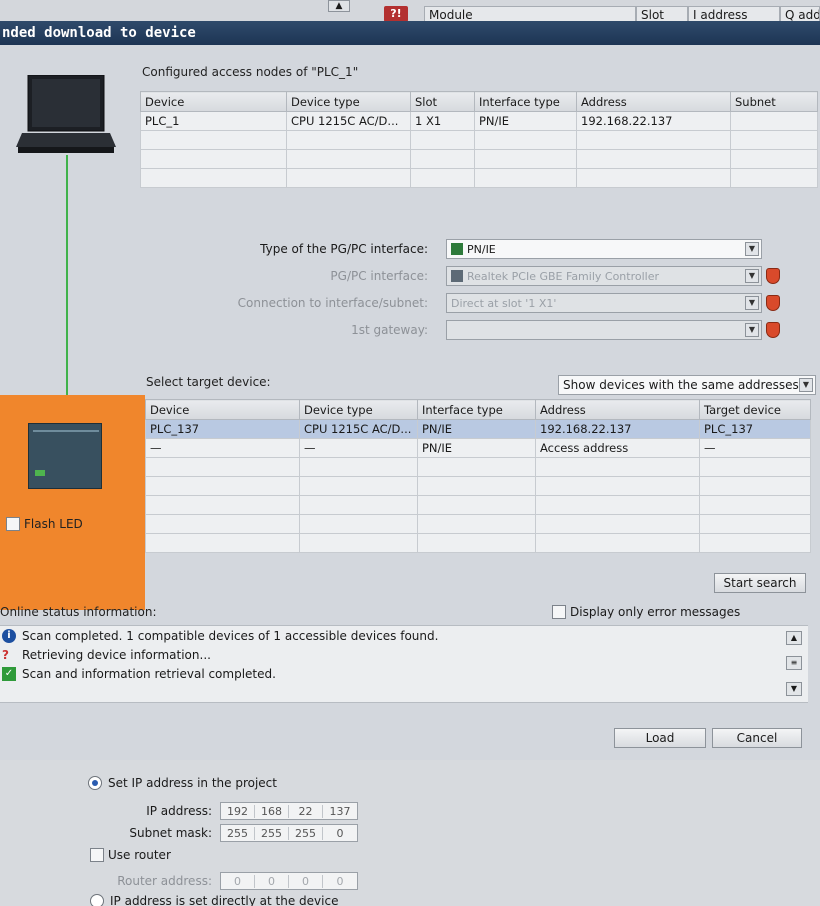 The height and width of the screenshot is (906, 820). What do you see at coordinates (214, 900) in the screenshot?
I see `ip-direct-radio: IP address is set directly at the device` at bounding box center [214, 900].